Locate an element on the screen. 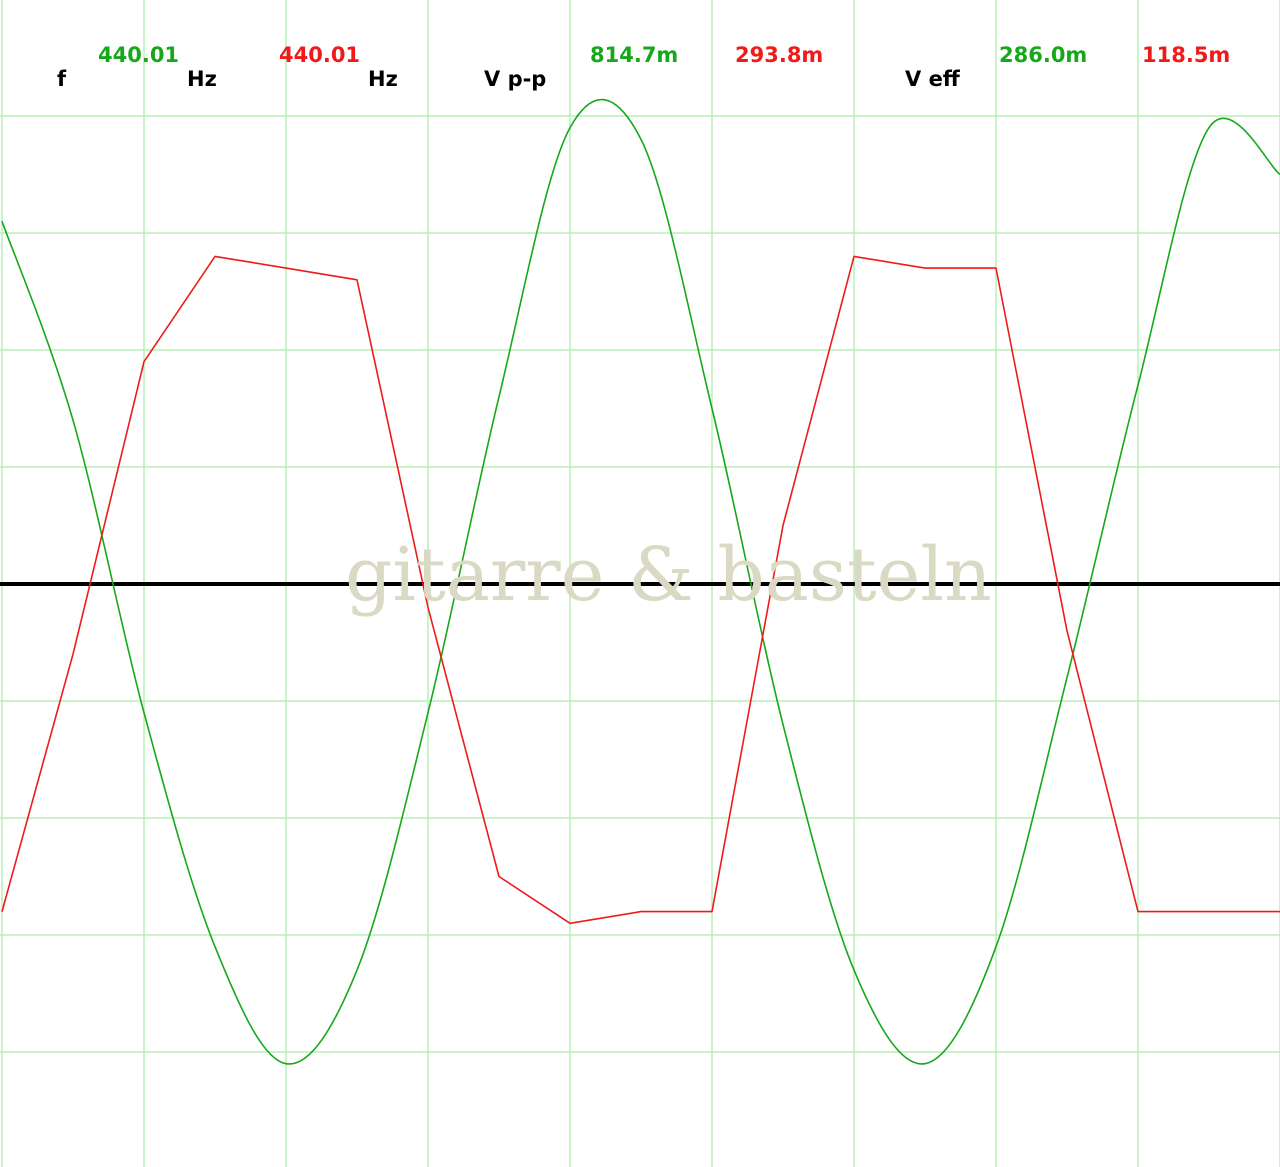  watermark: gitarre & basteln is located at coordinates (668, 575).